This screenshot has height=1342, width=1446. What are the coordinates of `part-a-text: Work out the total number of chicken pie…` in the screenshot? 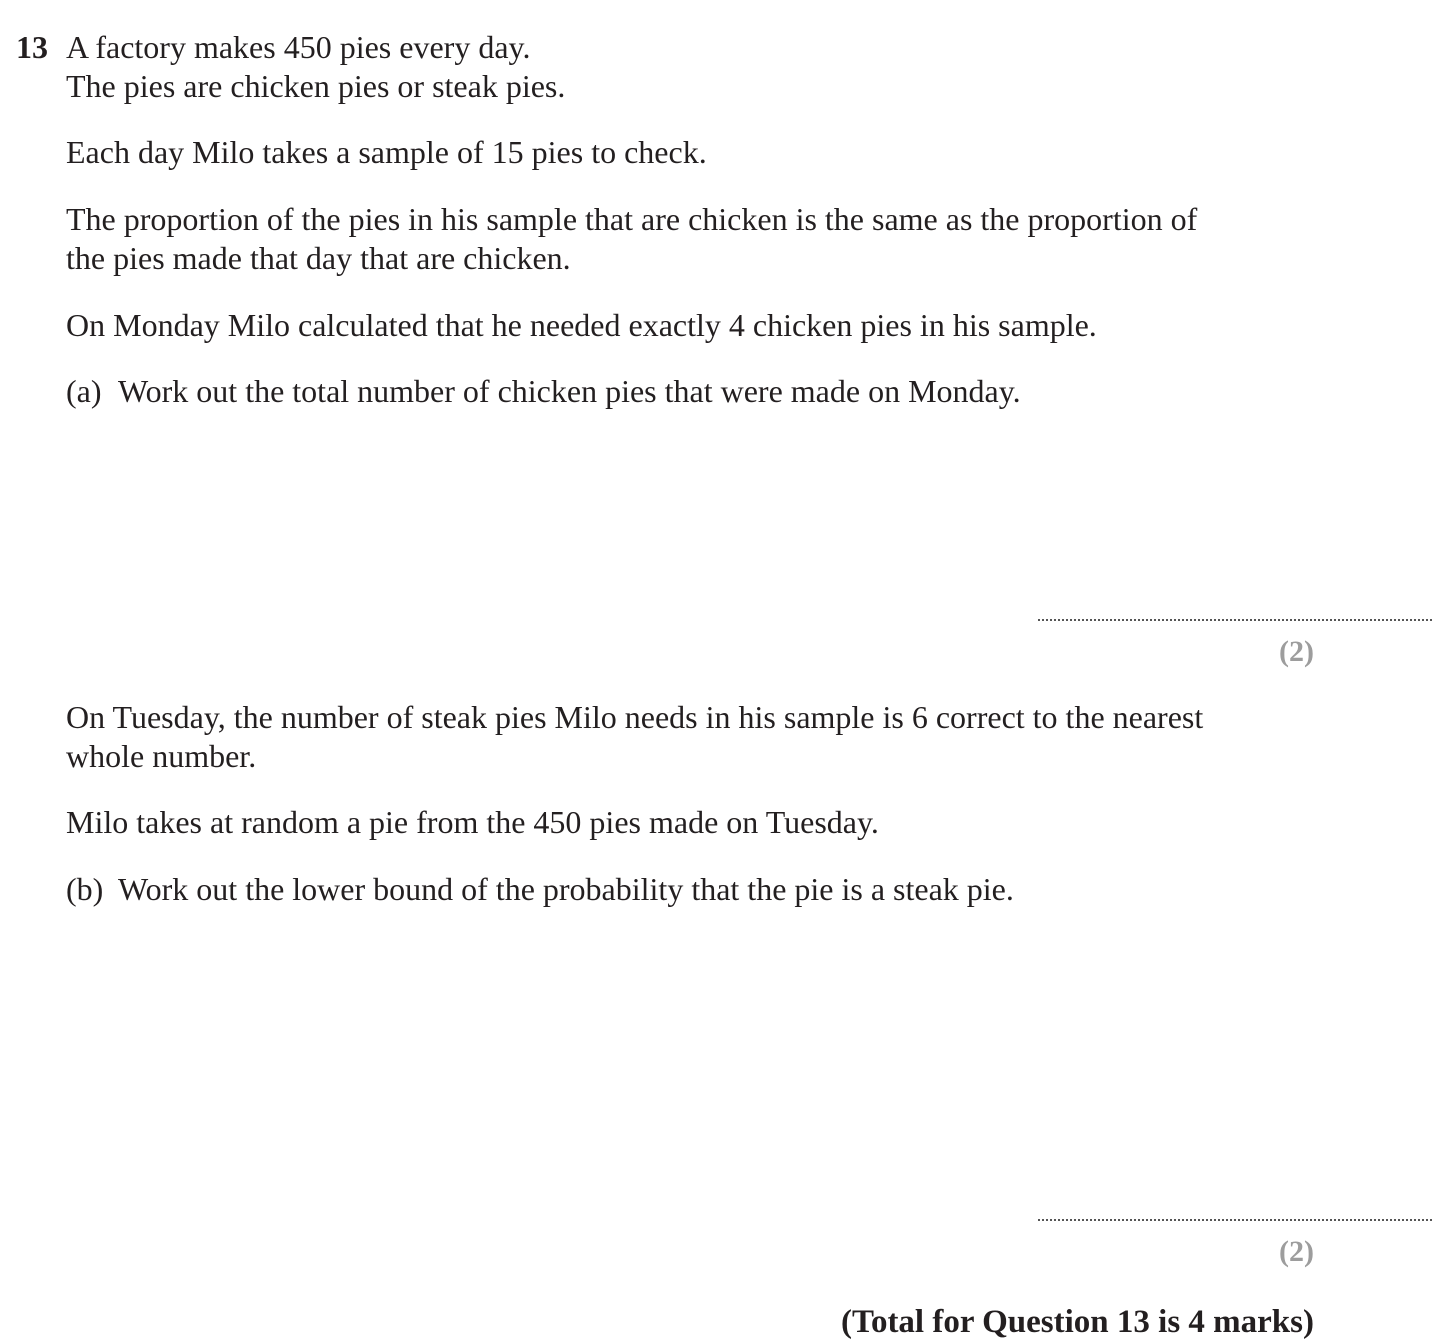 It's located at (569, 391).